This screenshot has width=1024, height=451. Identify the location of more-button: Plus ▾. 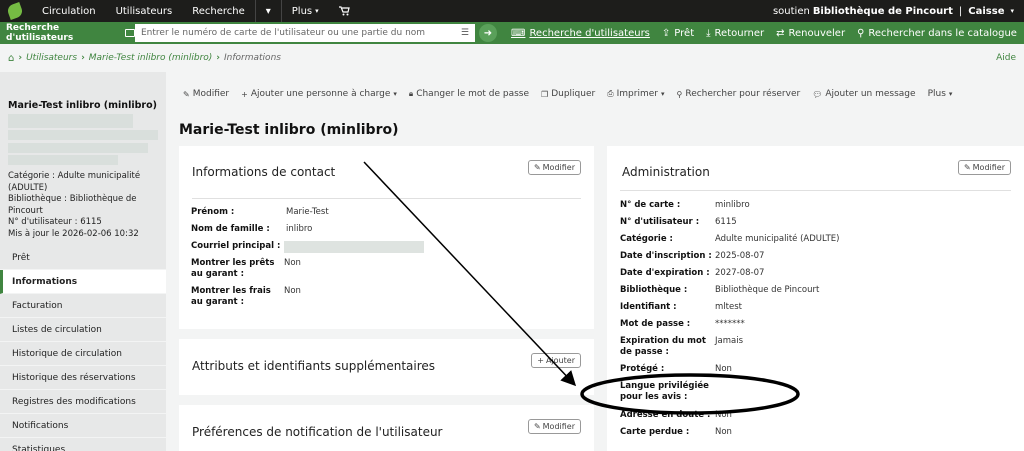
(940, 94).